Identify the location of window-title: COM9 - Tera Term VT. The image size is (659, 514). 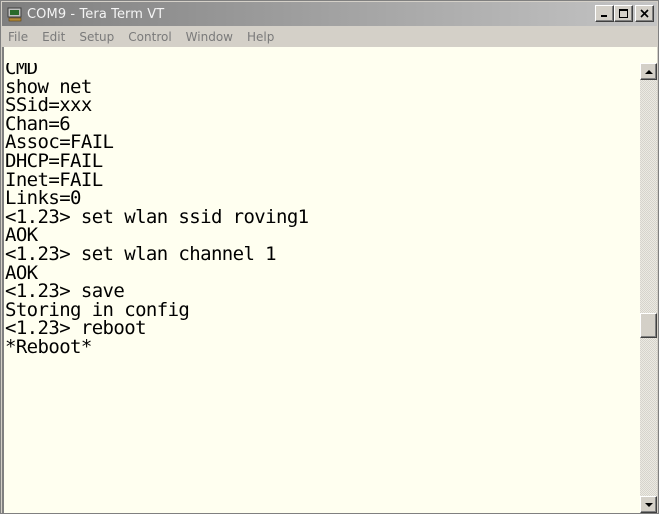
(96, 14).